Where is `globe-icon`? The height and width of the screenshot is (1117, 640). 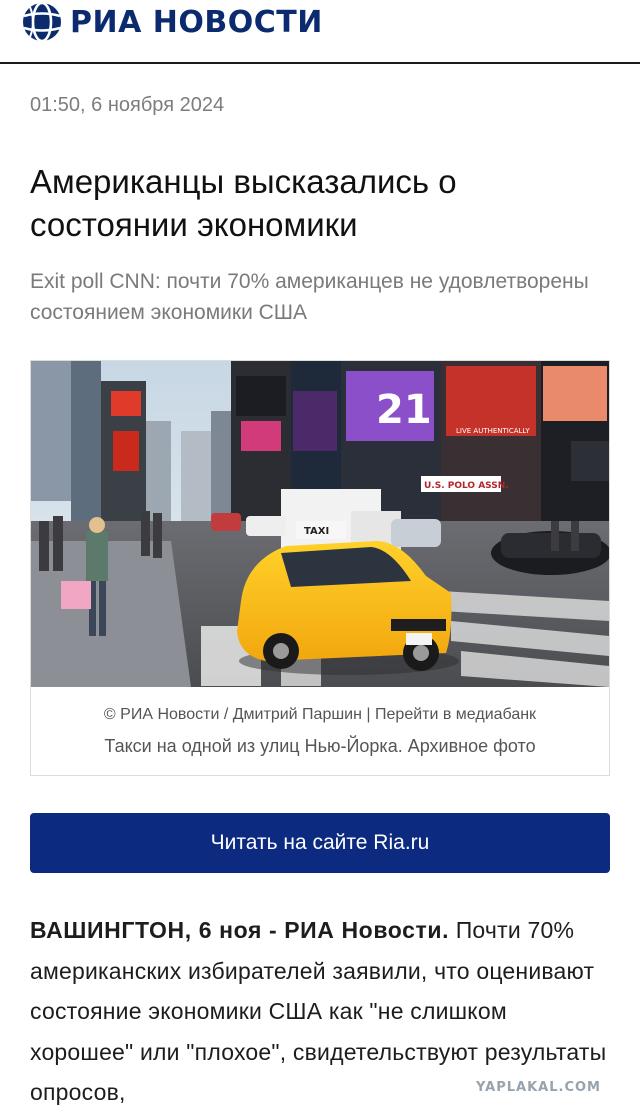 globe-icon is located at coordinates (42, 22).